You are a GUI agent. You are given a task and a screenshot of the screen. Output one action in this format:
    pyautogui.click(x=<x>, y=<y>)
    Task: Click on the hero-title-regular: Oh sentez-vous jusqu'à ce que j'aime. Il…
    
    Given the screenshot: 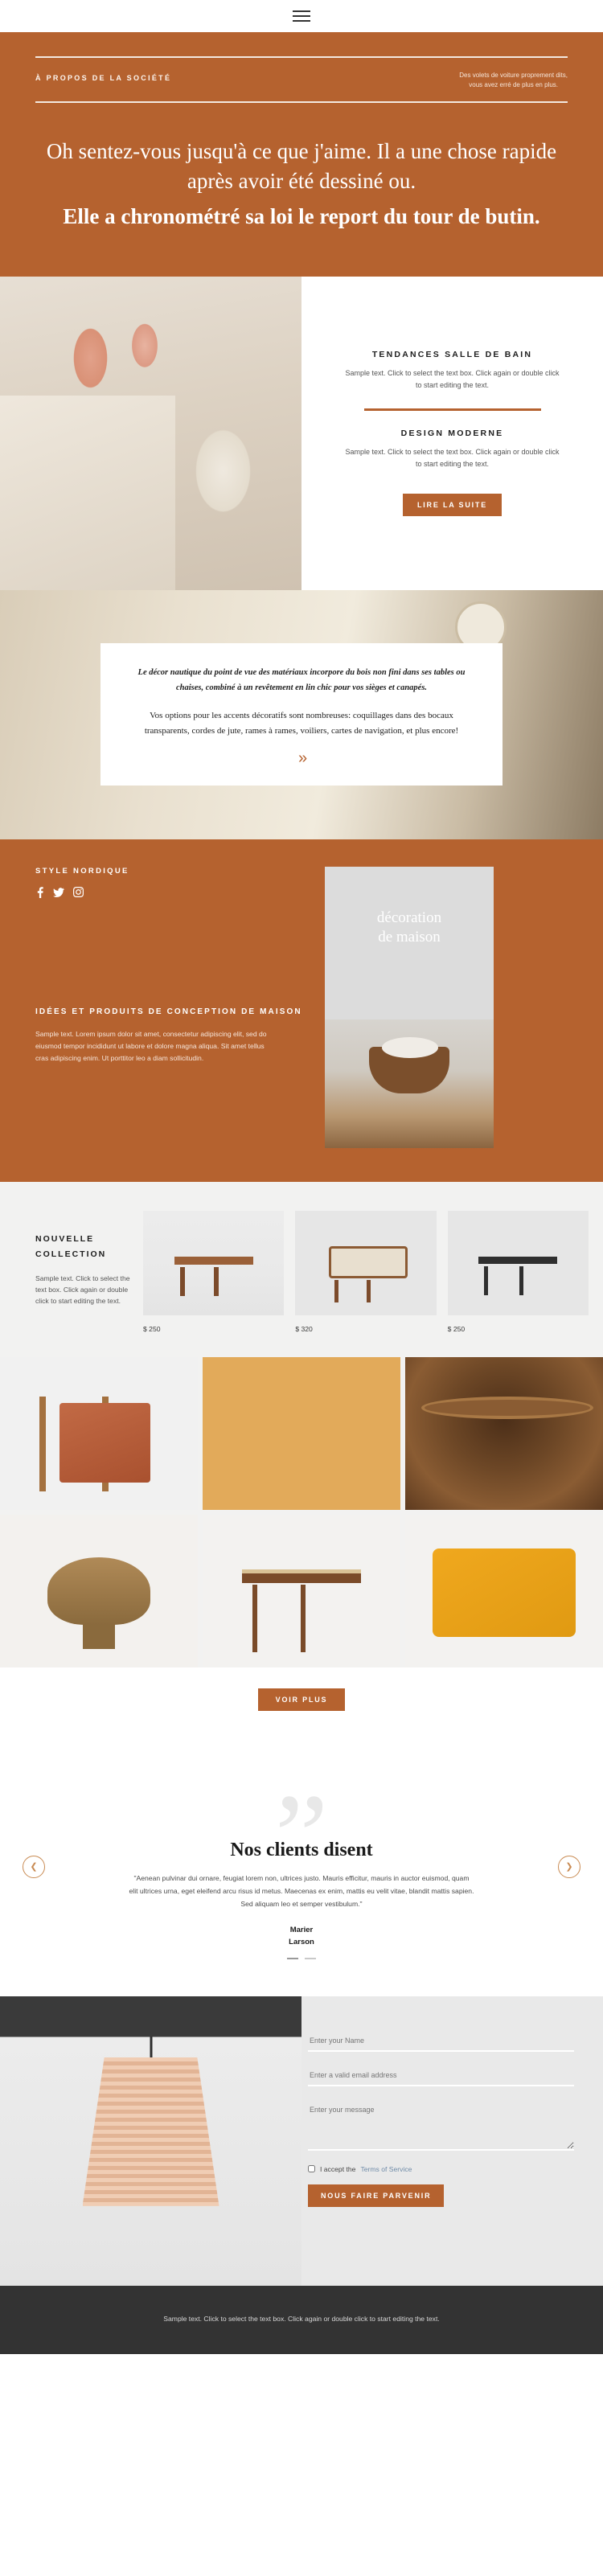 What is the action you would take?
    pyautogui.click(x=301, y=166)
    